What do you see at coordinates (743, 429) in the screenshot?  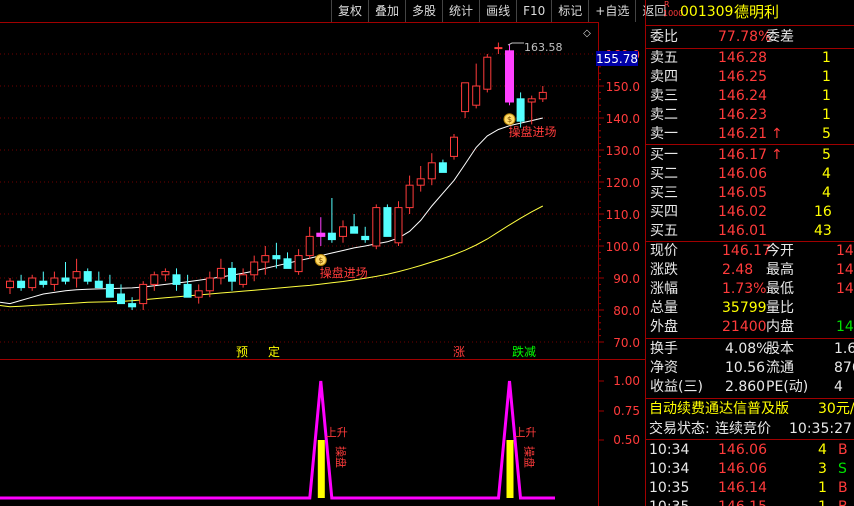 I see `status-value: 连续竞价` at bounding box center [743, 429].